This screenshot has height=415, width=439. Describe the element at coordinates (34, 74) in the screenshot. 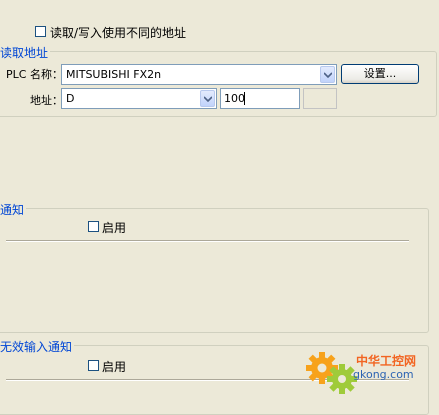

I see `plc-name-label: PLC 名称：` at that location.